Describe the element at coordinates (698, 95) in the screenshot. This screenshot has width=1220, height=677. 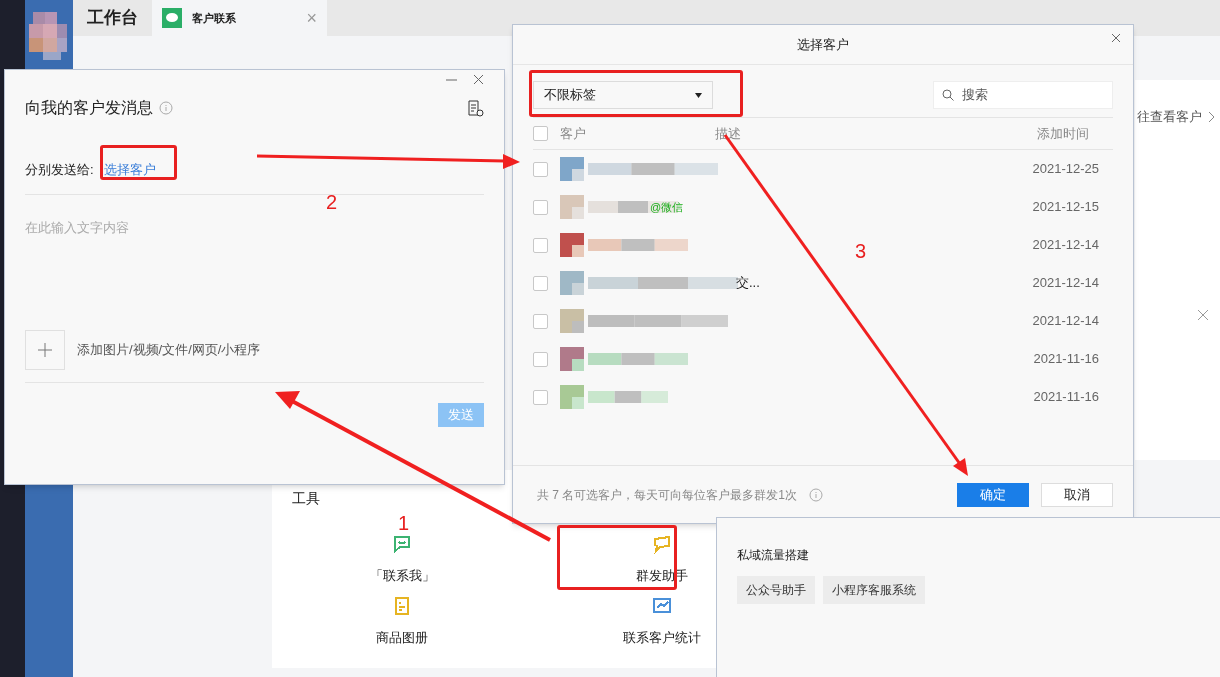
I see `caret-icon` at that location.